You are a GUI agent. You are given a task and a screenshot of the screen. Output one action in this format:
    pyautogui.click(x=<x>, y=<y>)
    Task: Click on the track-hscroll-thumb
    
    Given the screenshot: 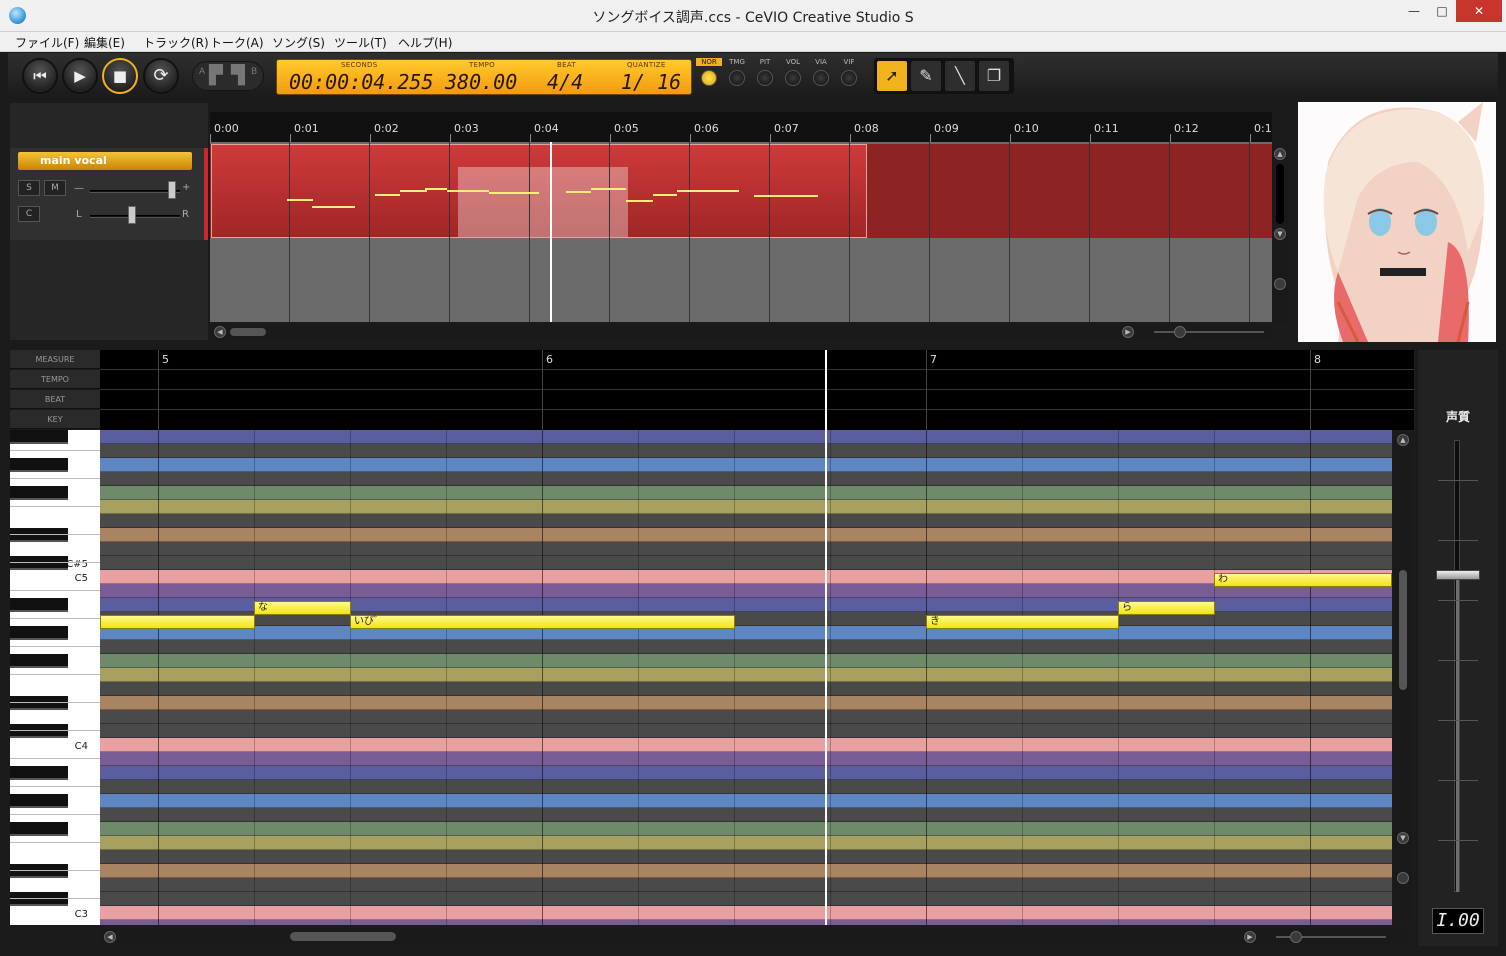 What is the action you would take?
    pyautogui.click(x=248, y=332)
    